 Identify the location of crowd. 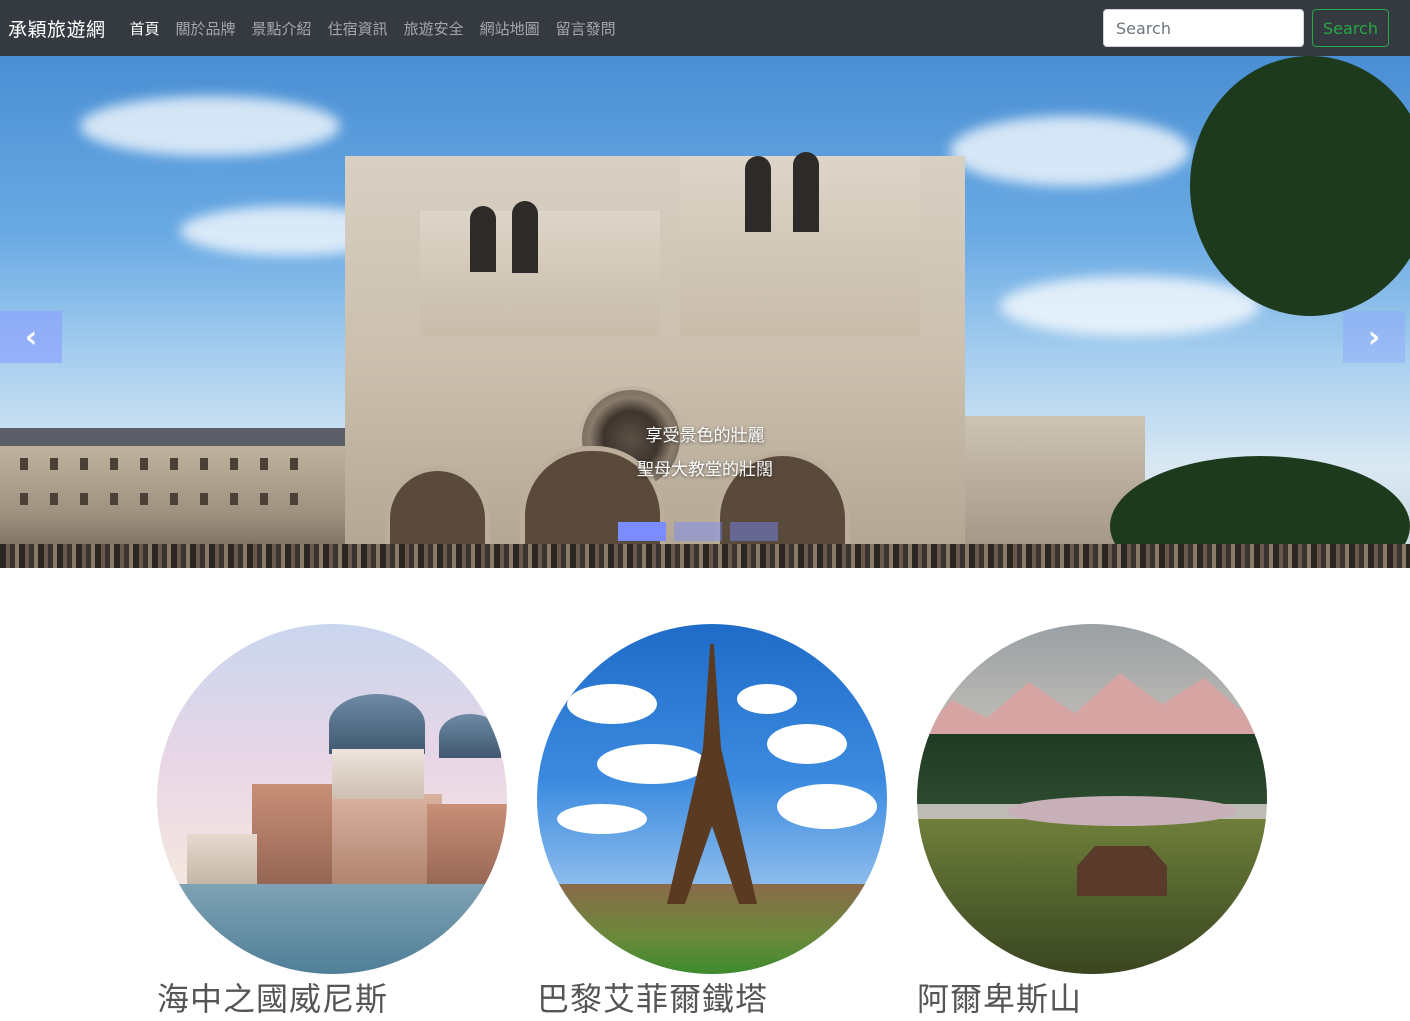
(705, 556).